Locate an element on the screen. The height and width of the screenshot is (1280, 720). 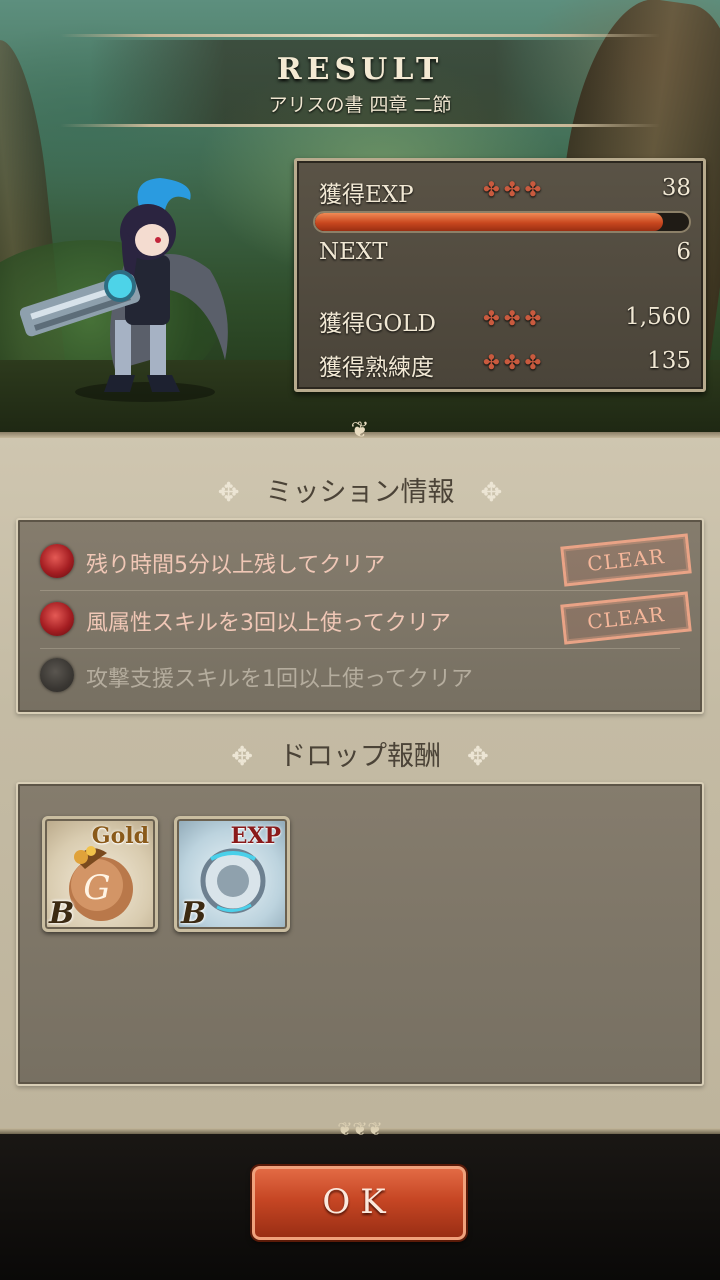
mastery-gained-row: 獲得熟練度 ✤✤✤ 135 is located at coordinates (505, 366).